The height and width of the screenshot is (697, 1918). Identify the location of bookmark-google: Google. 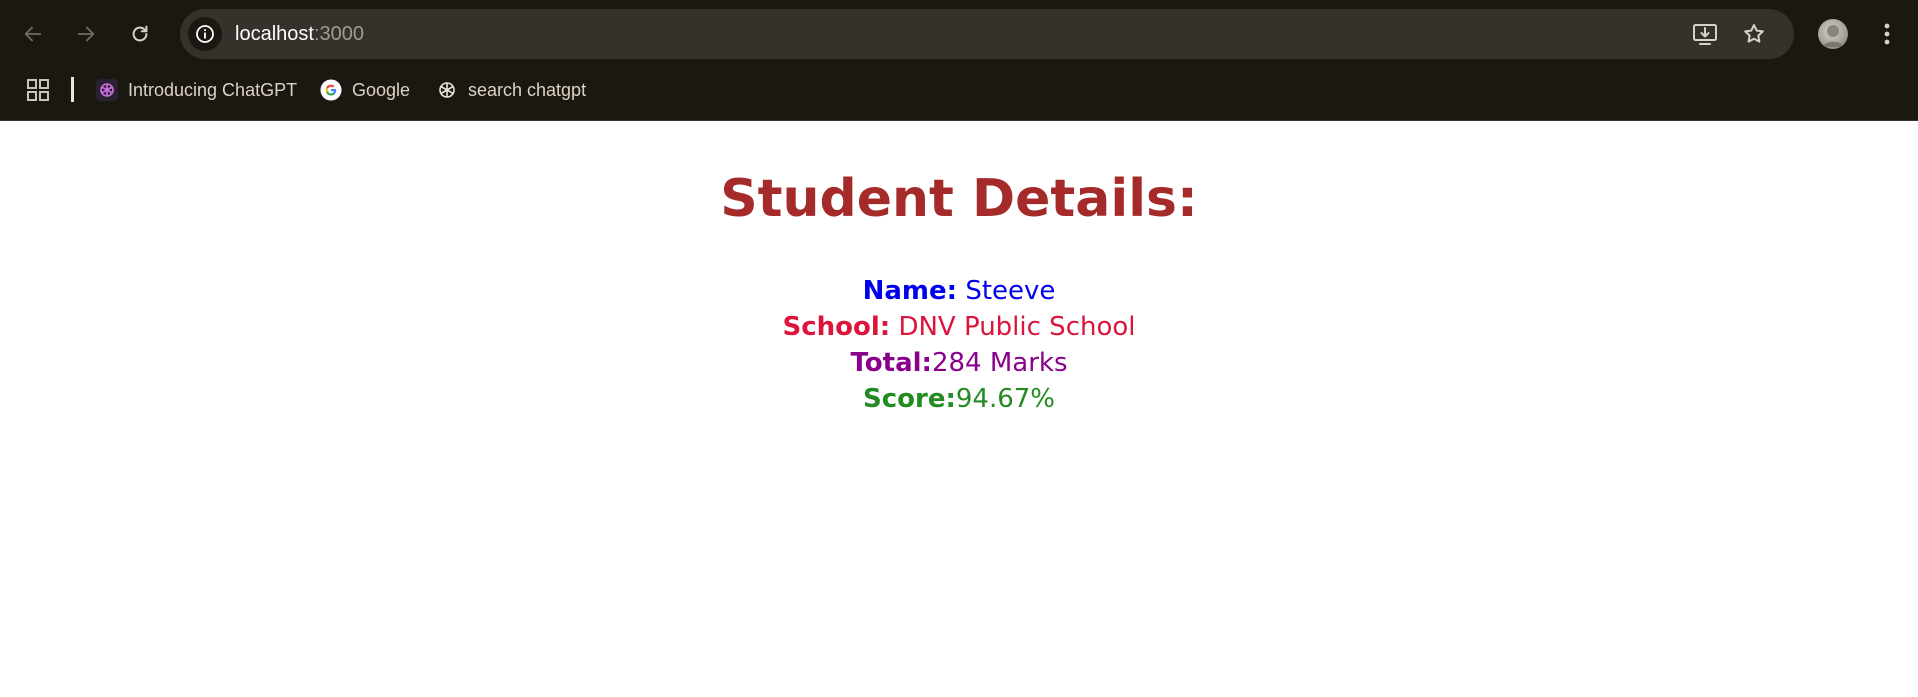
(365, 90).